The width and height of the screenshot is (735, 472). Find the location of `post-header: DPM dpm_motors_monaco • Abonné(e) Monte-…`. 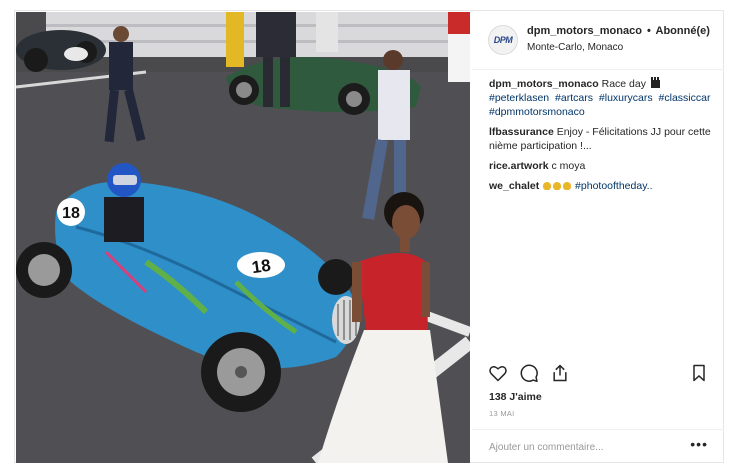

post-header: DPM dpm_motors_monaco • Abonné(e) Monte-… is located at coordinates (598, 40).